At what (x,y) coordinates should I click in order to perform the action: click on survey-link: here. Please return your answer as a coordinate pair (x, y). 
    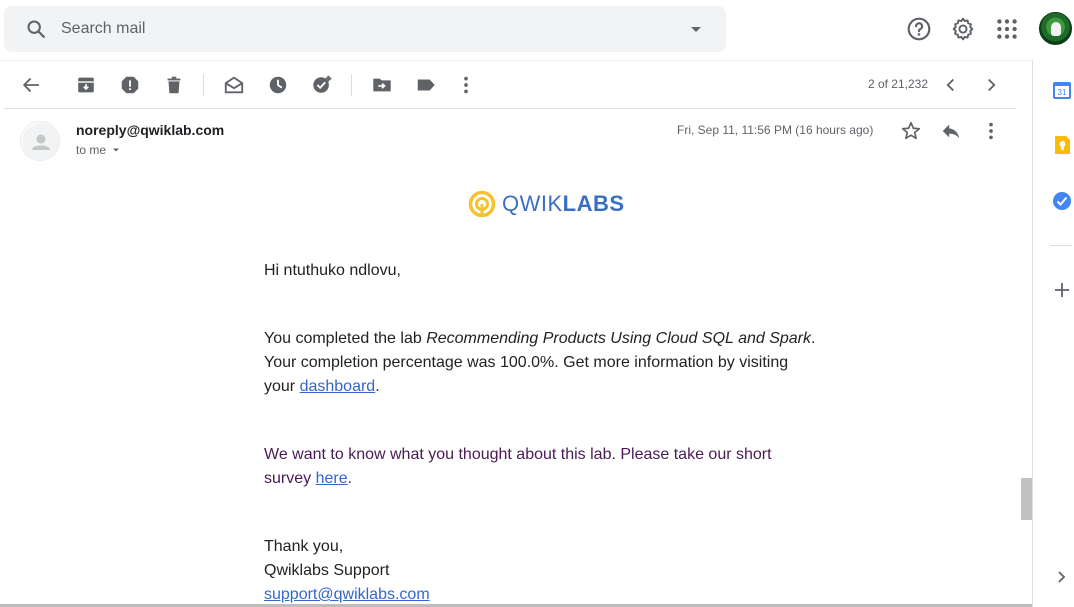
    Looking at the image, I should click on (332, 478).